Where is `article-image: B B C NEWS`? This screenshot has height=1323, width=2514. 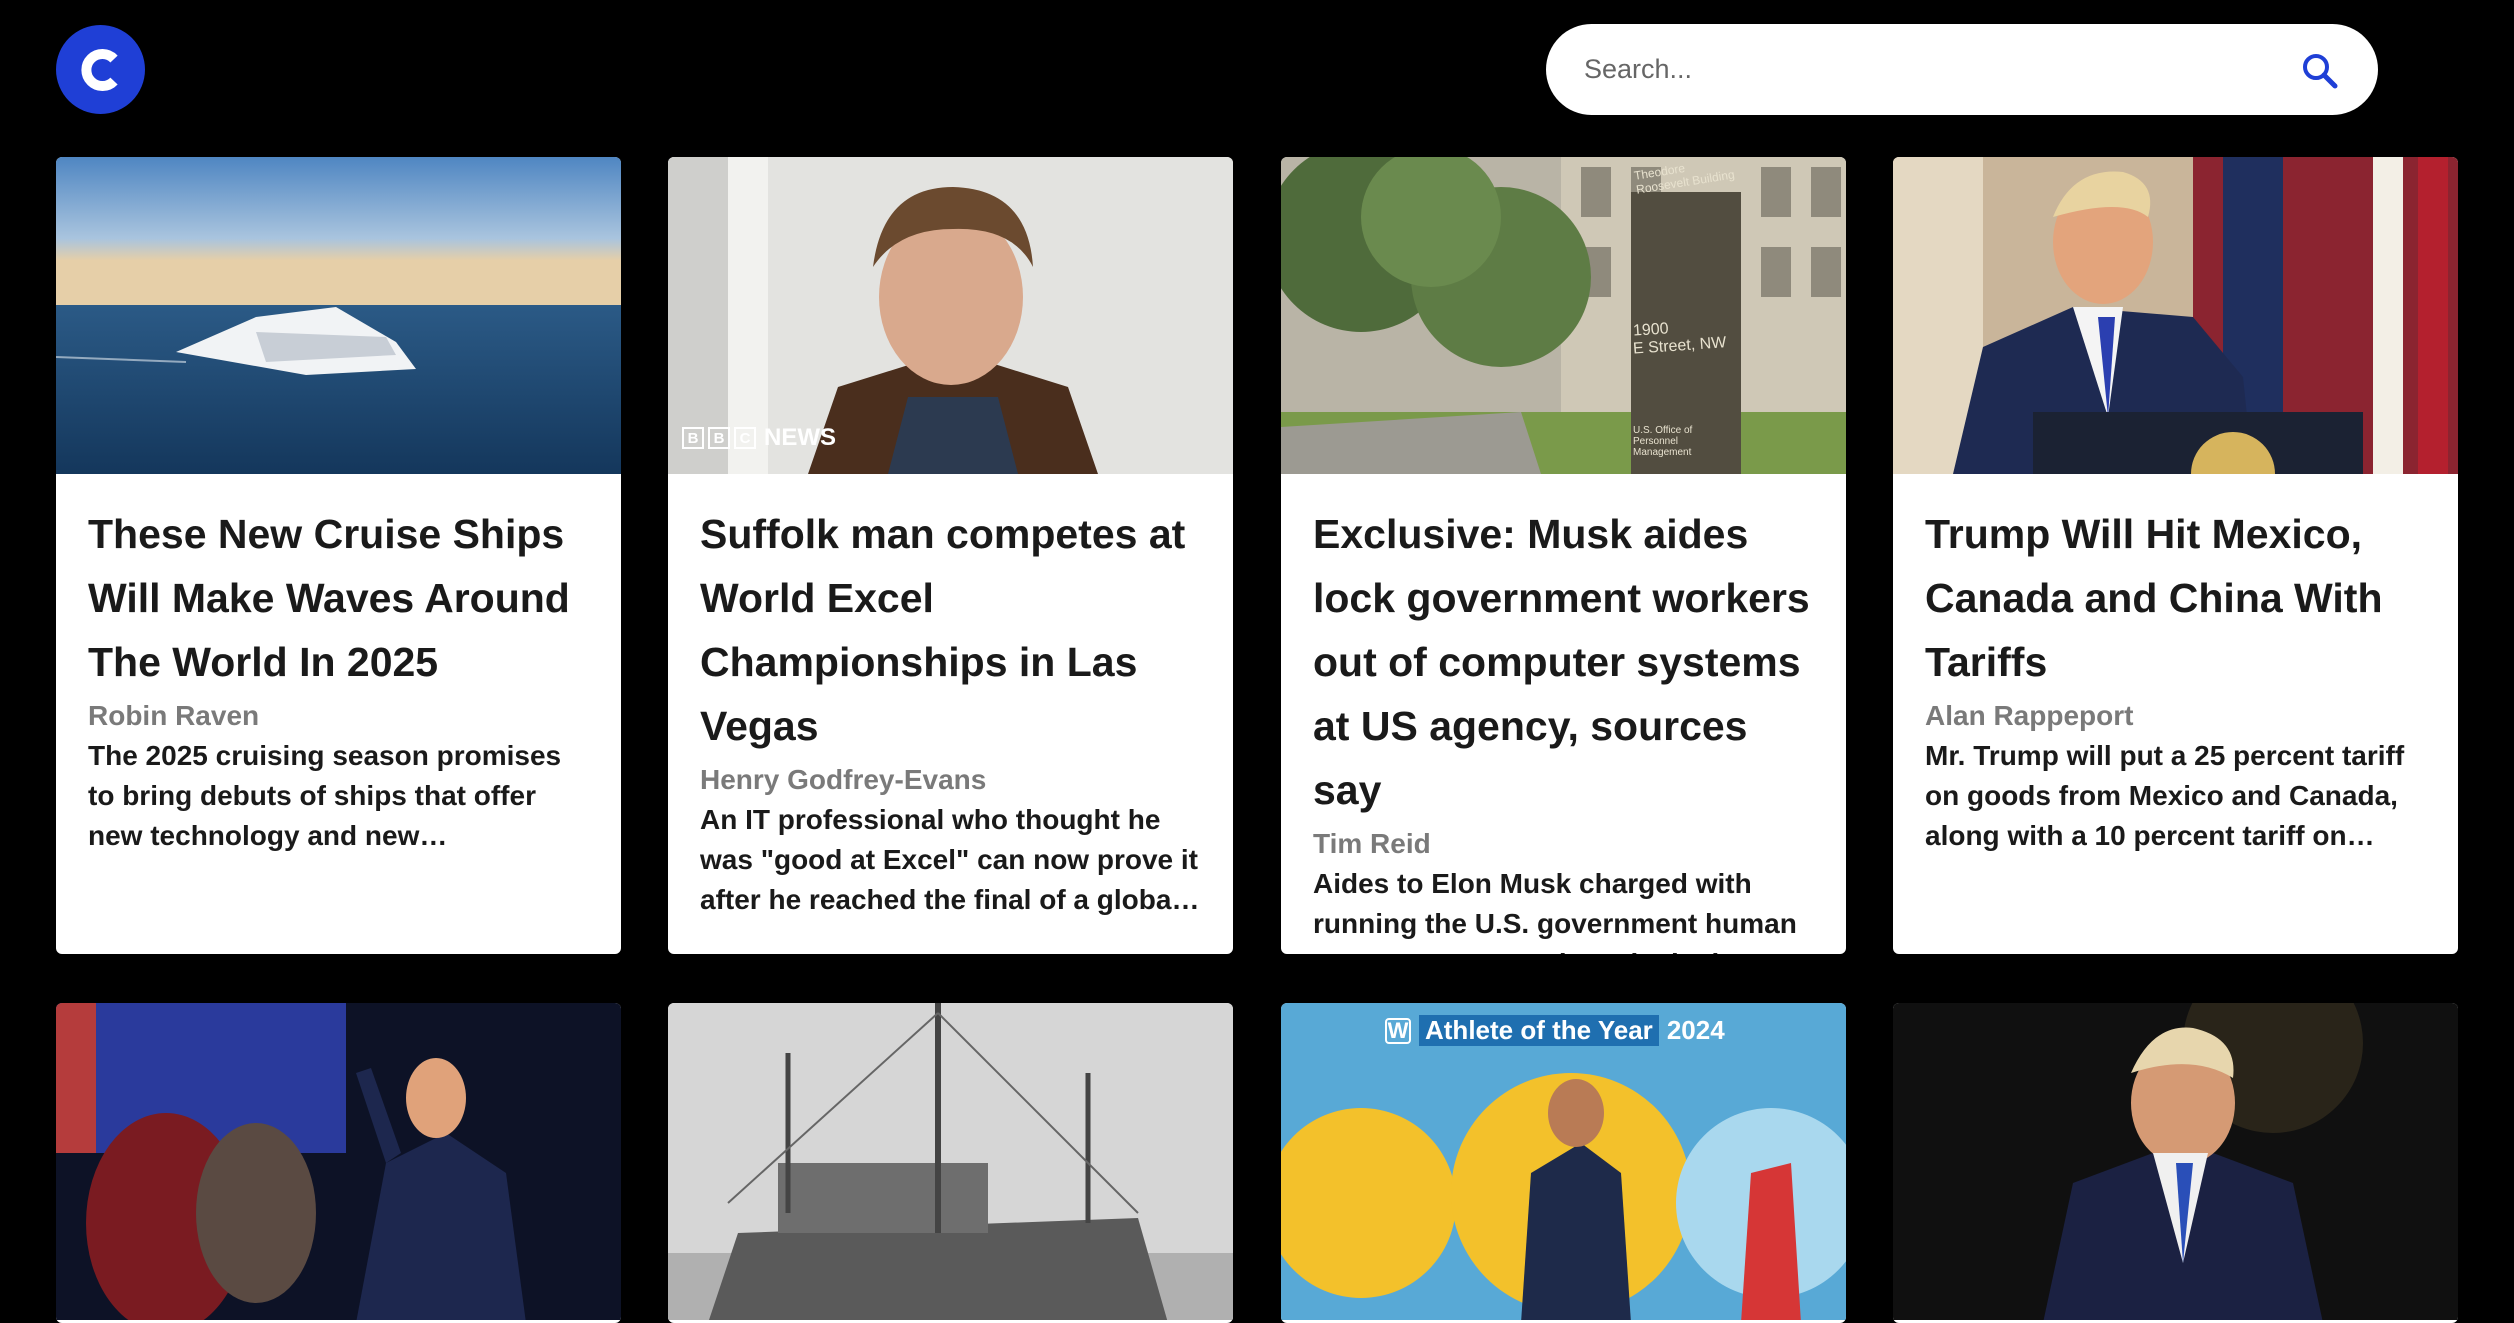
article-image: B B C NEWS is located at coordinates (950, 315).